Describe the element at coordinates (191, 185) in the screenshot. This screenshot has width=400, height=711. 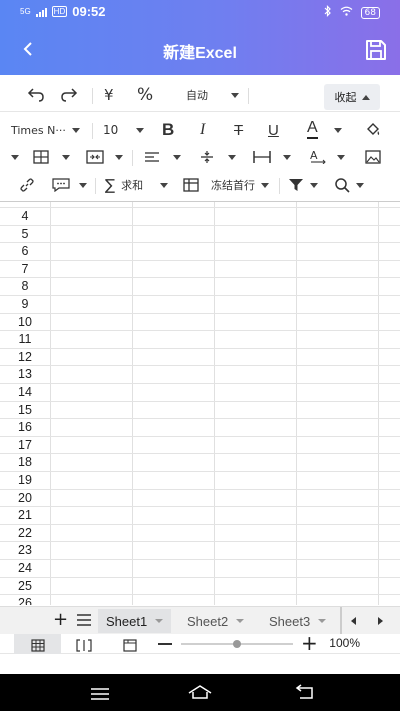
I see `freeze-icon-button` at that location.